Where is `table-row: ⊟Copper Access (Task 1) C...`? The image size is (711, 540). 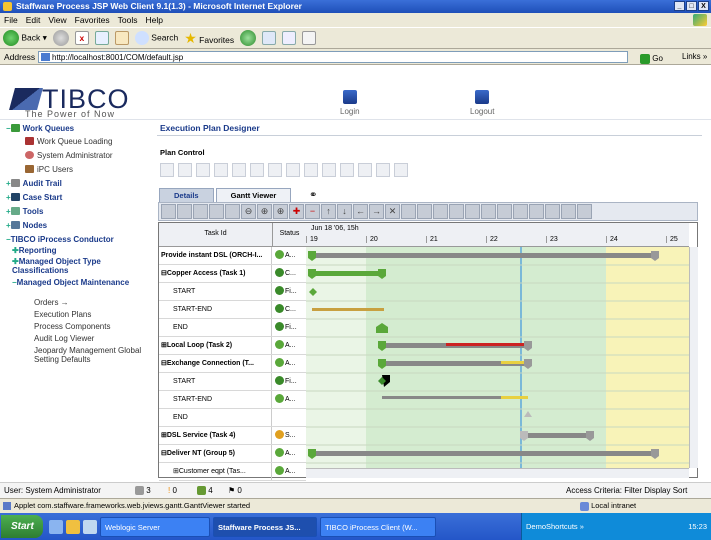
table-row: ⊟Copper Access (Task 1) C... is located at coordinates (232, 274).